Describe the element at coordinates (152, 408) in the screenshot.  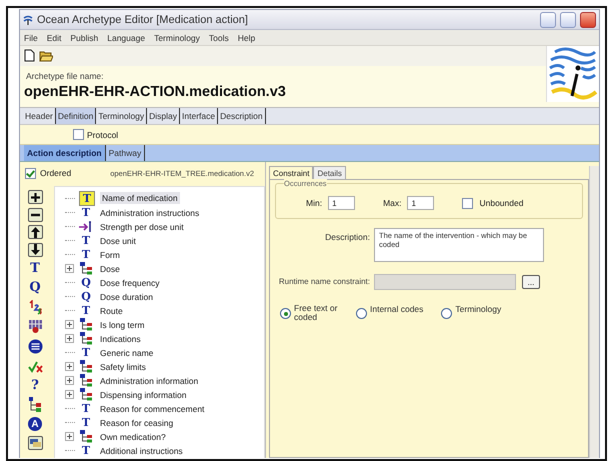
I see `tree-item: Reason for commencement` at that location.